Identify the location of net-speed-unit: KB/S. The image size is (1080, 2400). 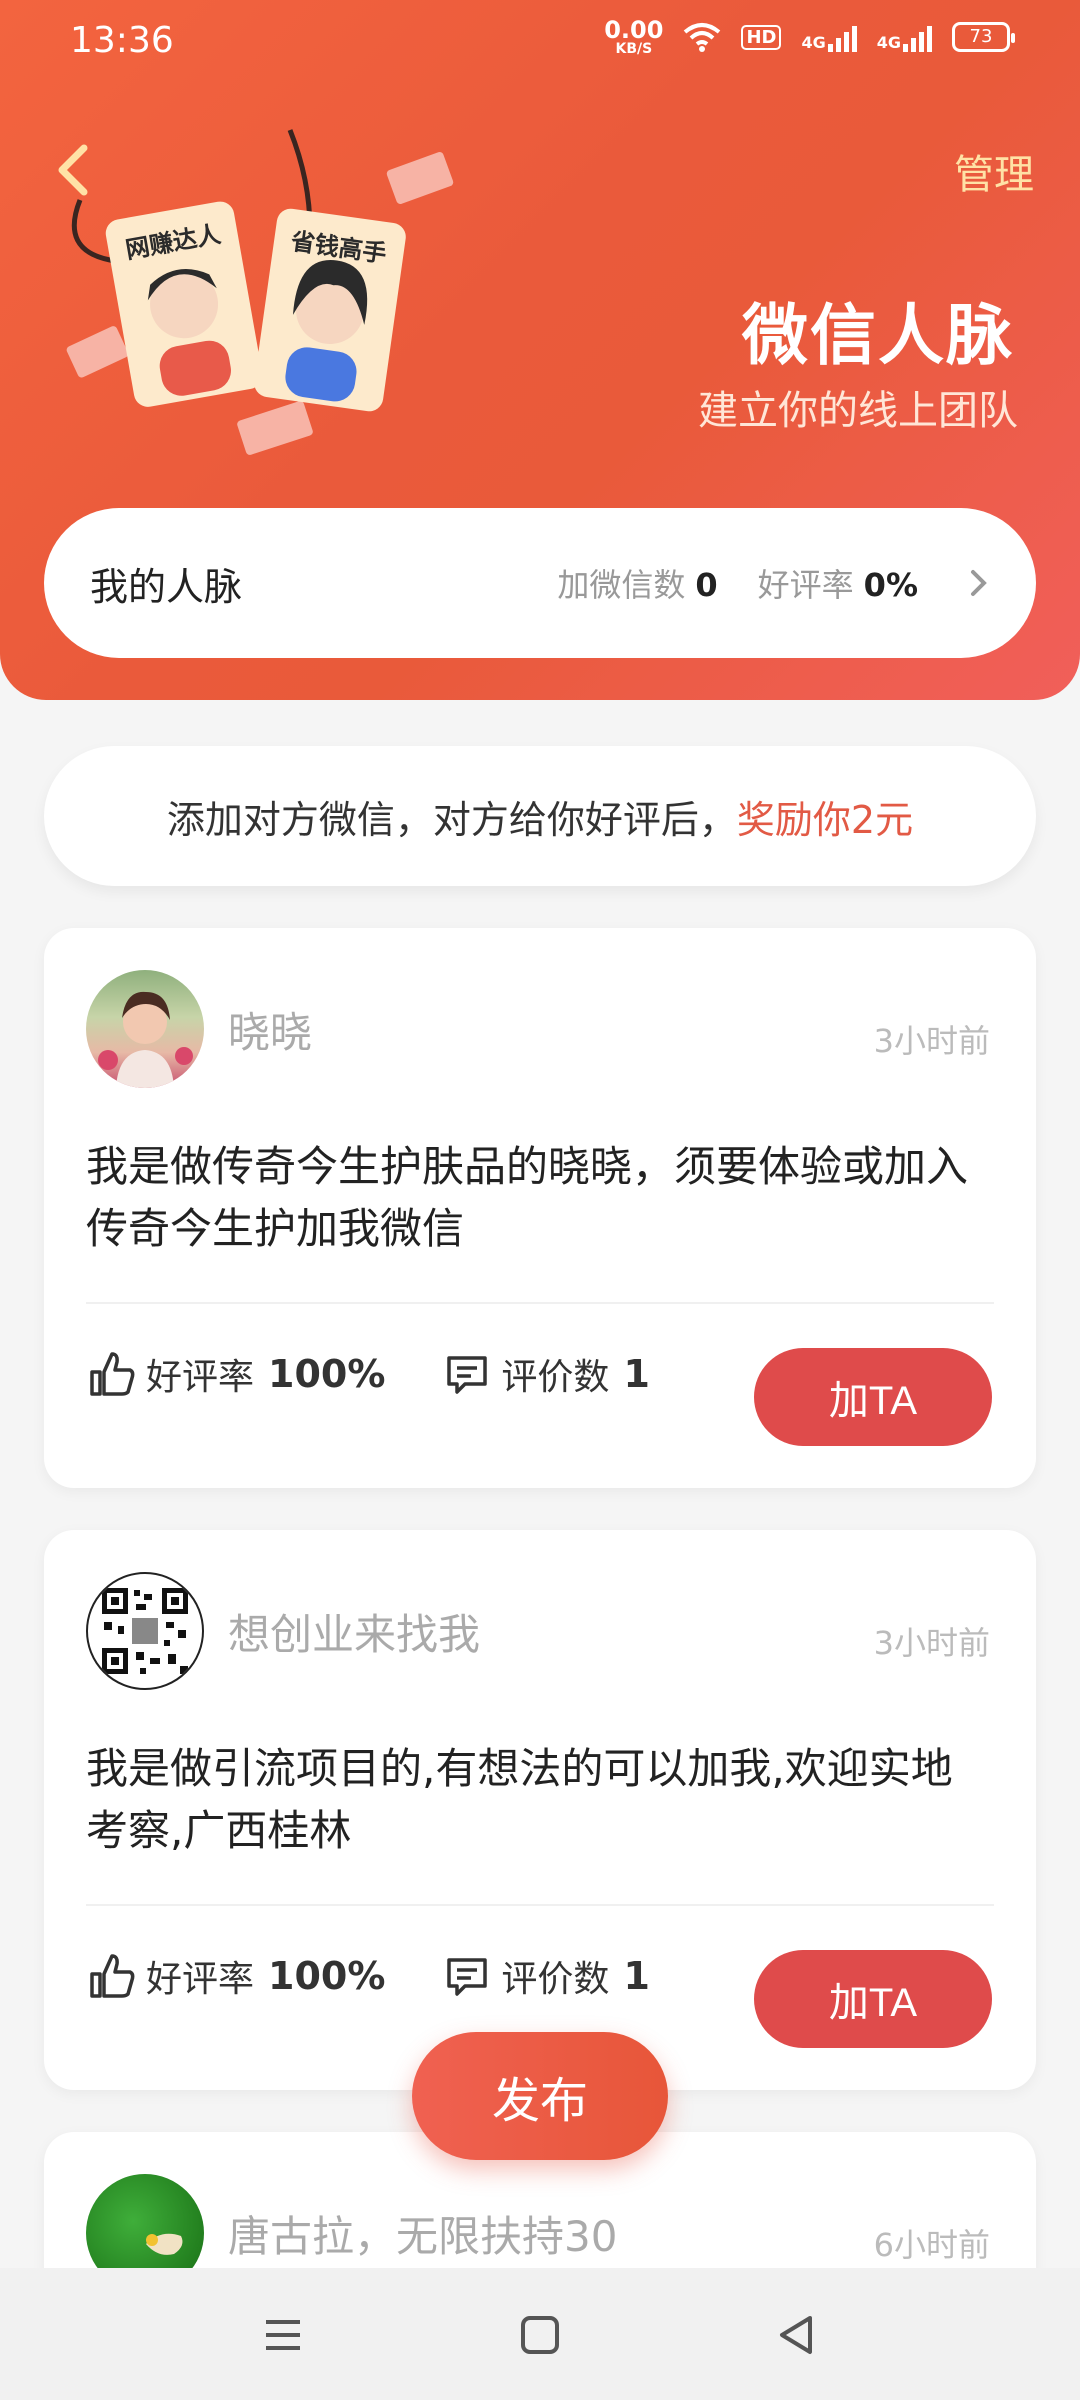
(634, 49).